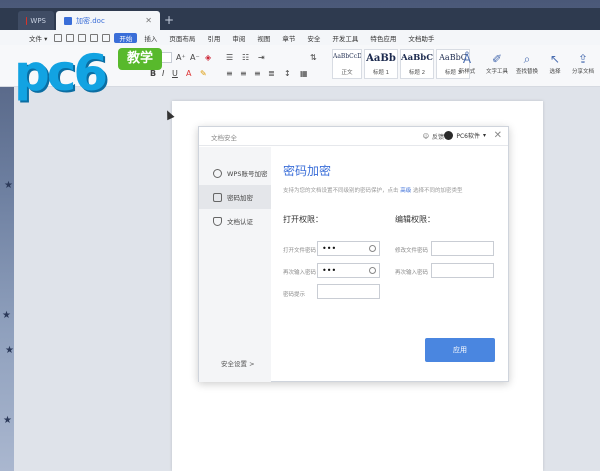 The width and height of the screenshot is (600, 471). Describe the element at coordinates (341, 191) in the screenshot. I see `description-text: 支持为您的文档设置不同级别的密码保护，点击` at that location.